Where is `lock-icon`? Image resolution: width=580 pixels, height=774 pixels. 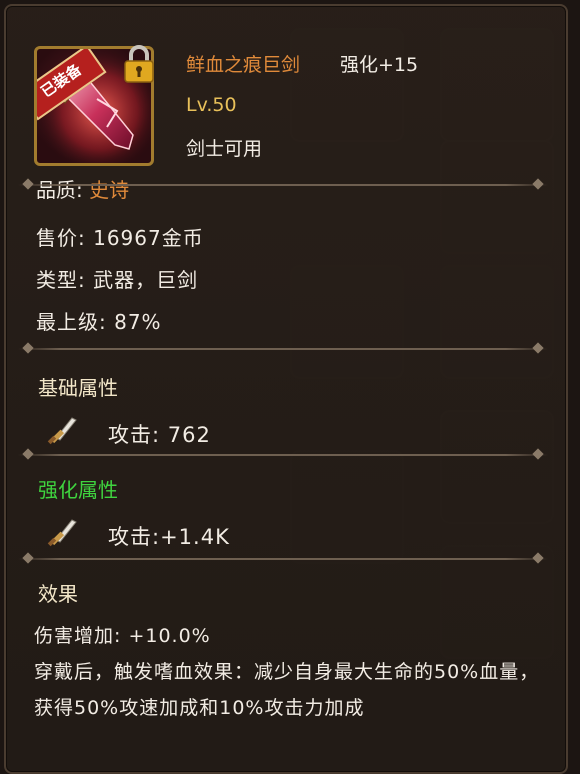 lock-icon is located at coordinates (139, 64).